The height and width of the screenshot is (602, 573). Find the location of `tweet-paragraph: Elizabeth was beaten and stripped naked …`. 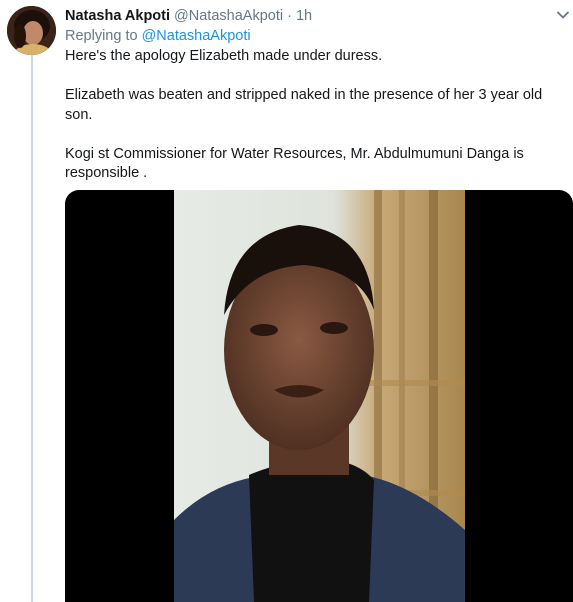

tweet-paragraph: Elizabeth was beaten and stripped naked … is located at coordinates (304, 105).